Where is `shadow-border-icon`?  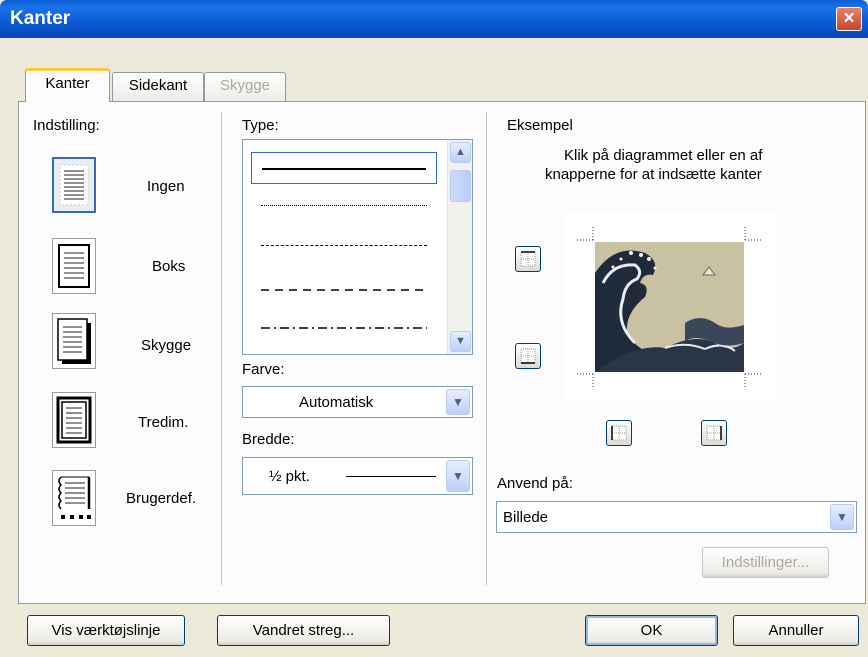 shadow-border-icon is located at coordinates (74, 341).